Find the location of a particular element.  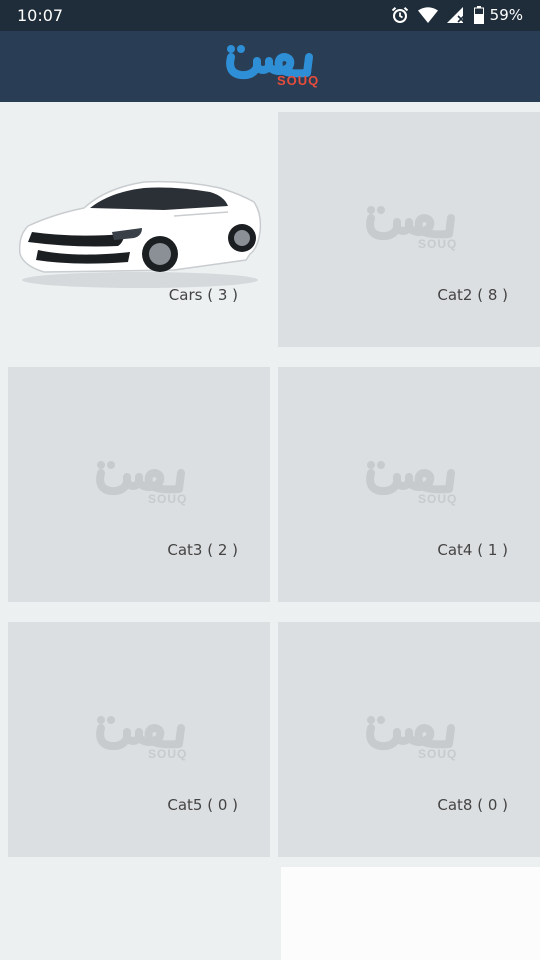

category-tile-cat8: SOUQ Cat8 ( 0 ) is located at coordinates (409, 739).